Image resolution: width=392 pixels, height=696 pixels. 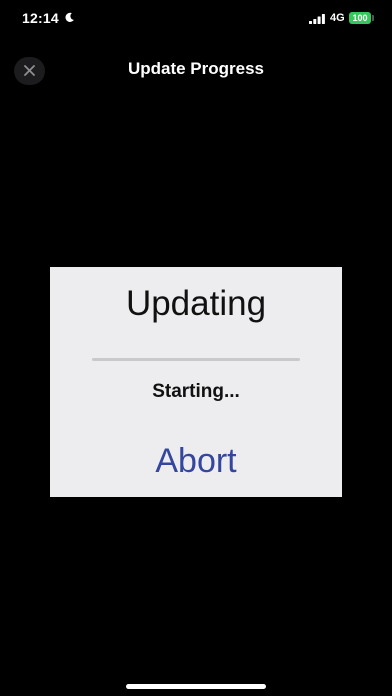 What do you see at coordinates (196, 20) in the screenshot?
I see `status-bar: 12:14 4G 100` at bounding box center [196, 20].